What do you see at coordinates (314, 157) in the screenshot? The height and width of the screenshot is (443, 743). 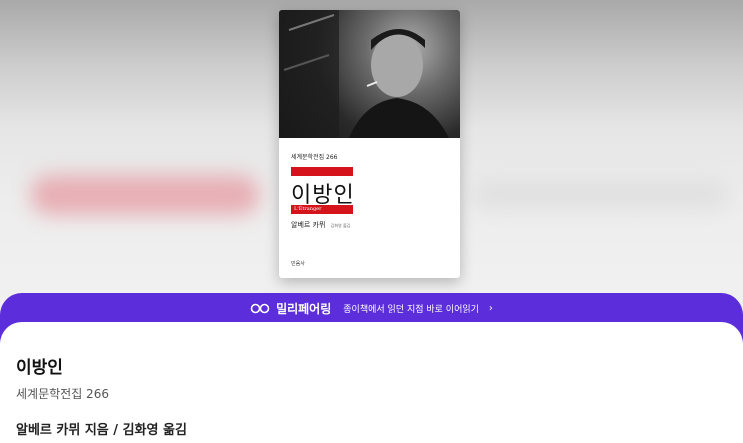 I see `cover-series-label: 세계문학전집 266` at bounding box center [314, 157].